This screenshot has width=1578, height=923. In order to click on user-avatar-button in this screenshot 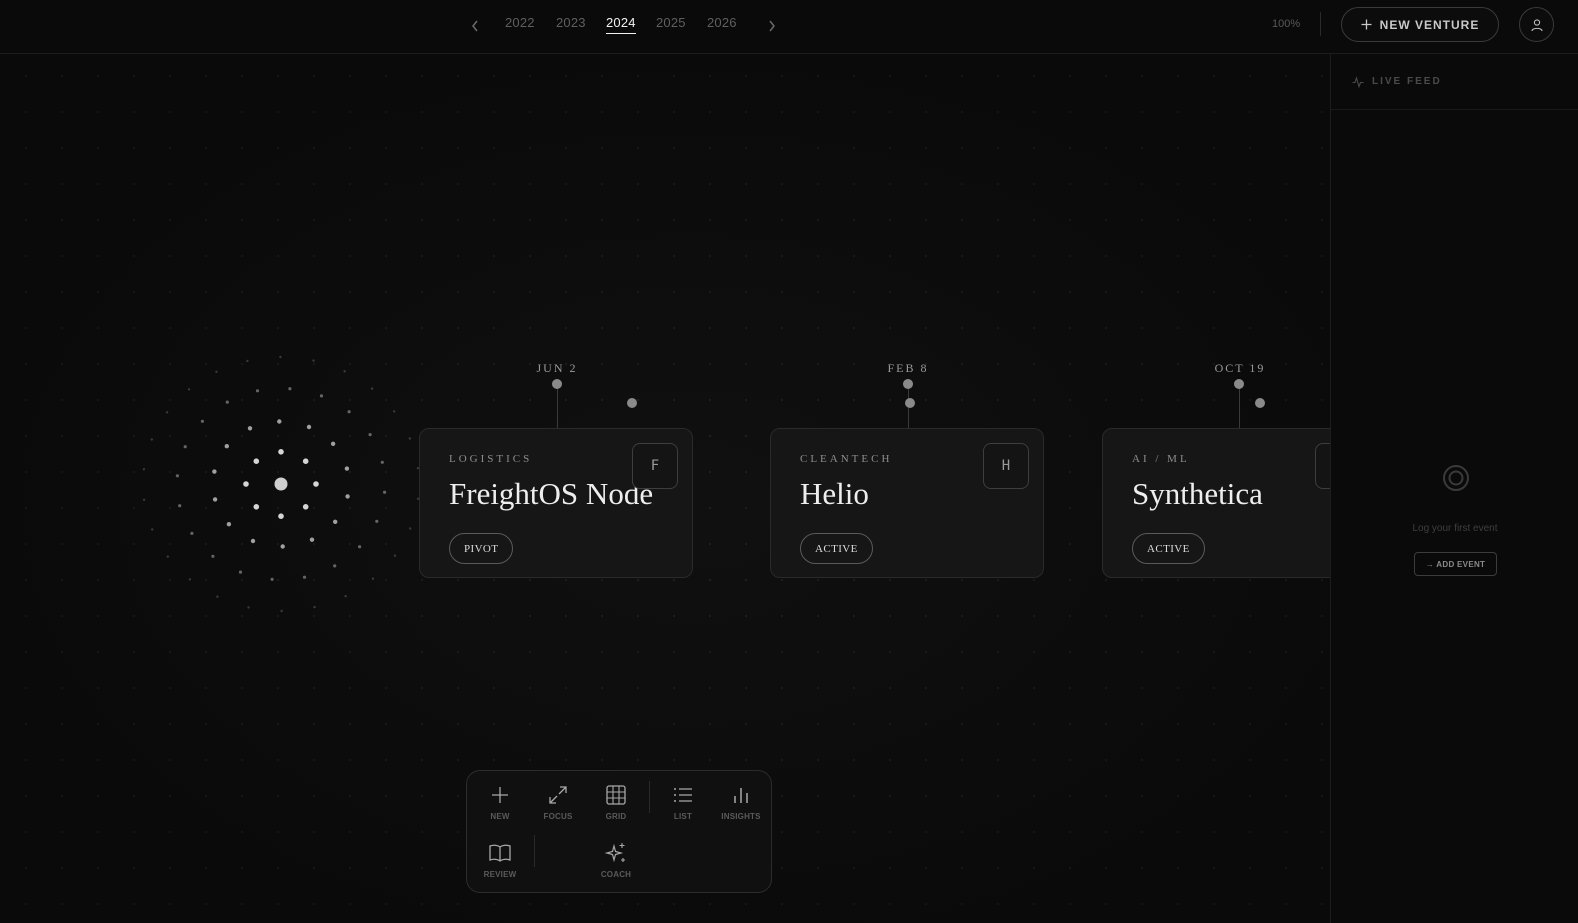, I will do `click(1536, 24)`.